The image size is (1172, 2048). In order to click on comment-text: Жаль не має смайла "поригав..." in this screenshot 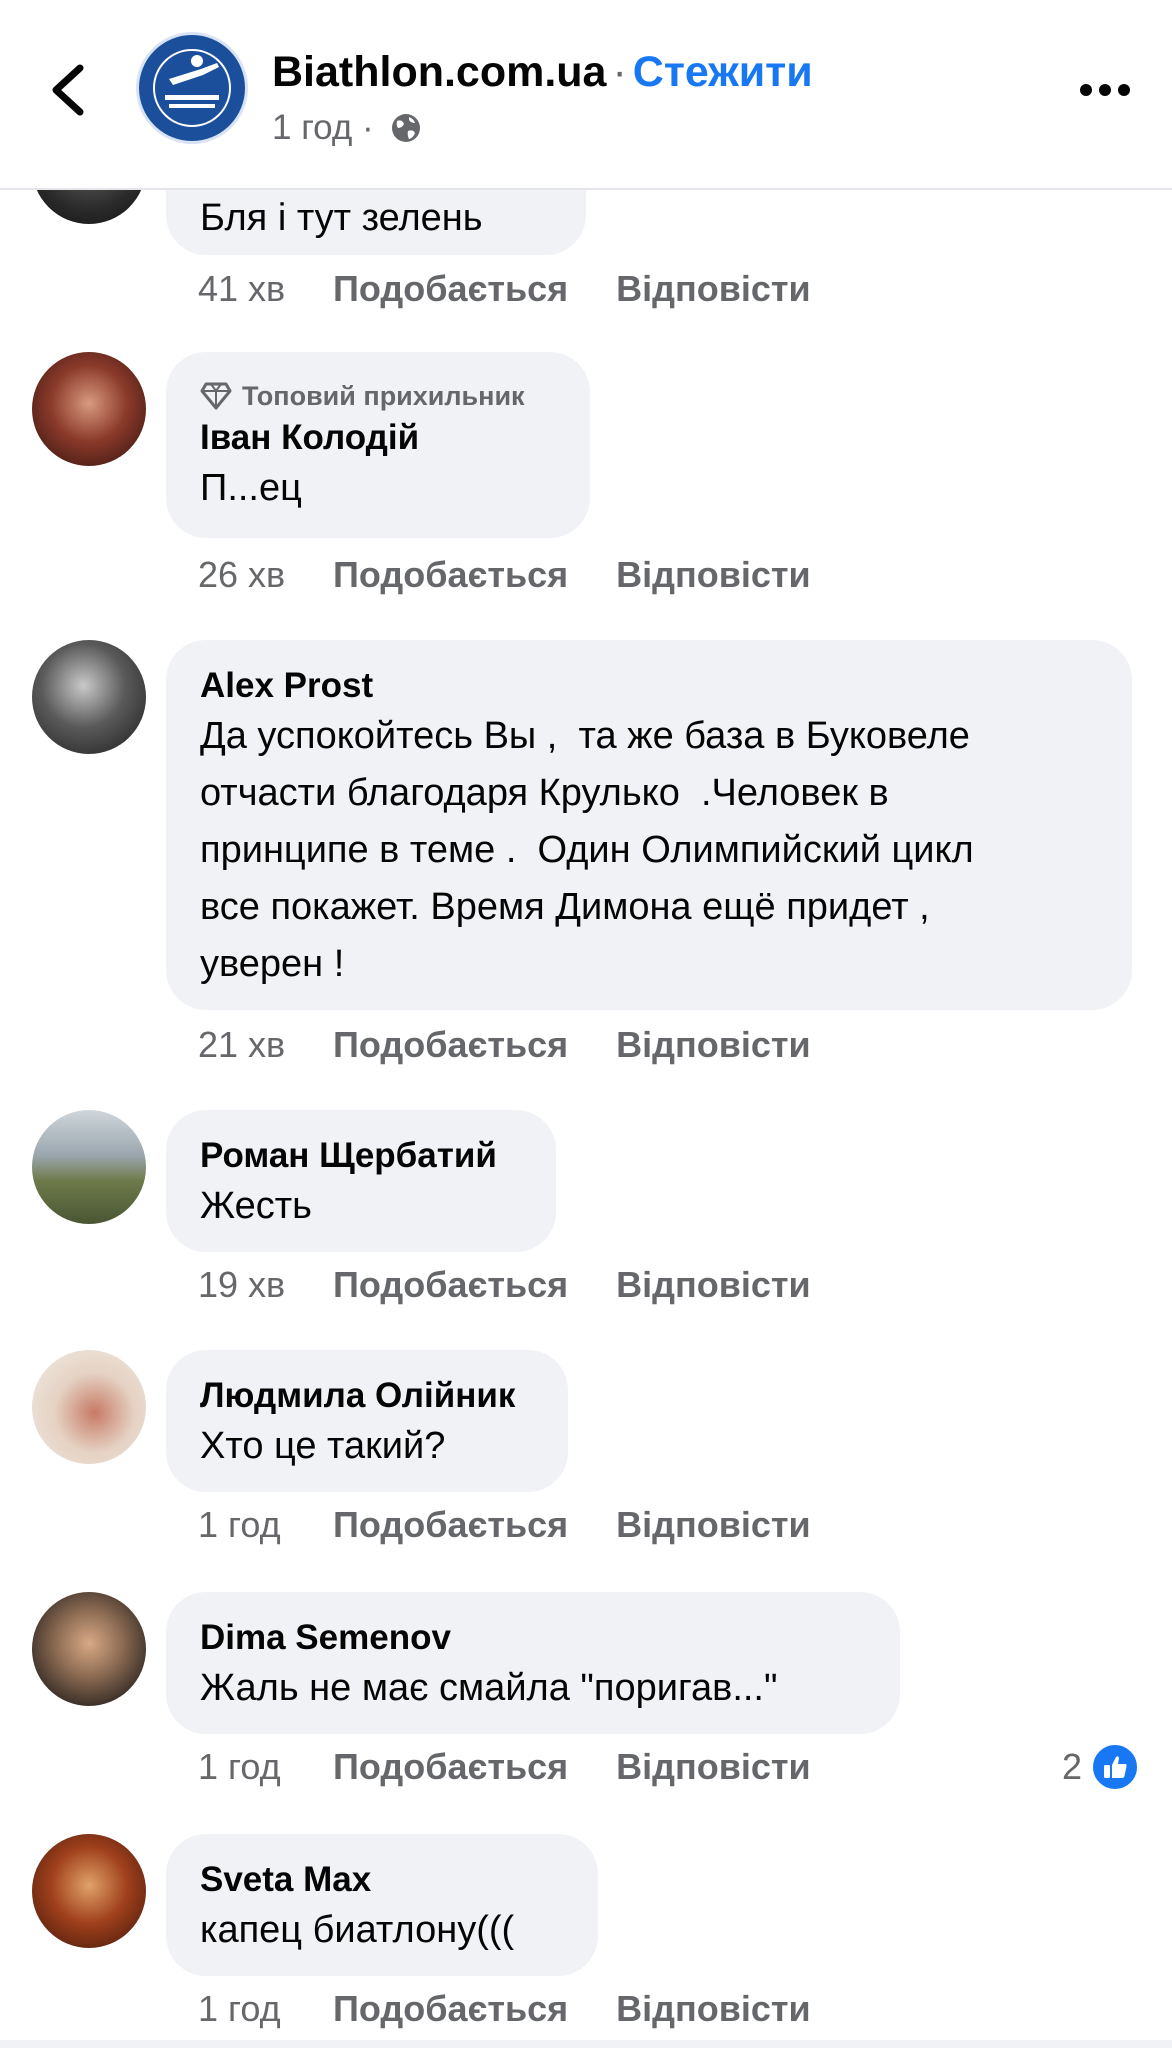, I will do `click(489, 1688)`.